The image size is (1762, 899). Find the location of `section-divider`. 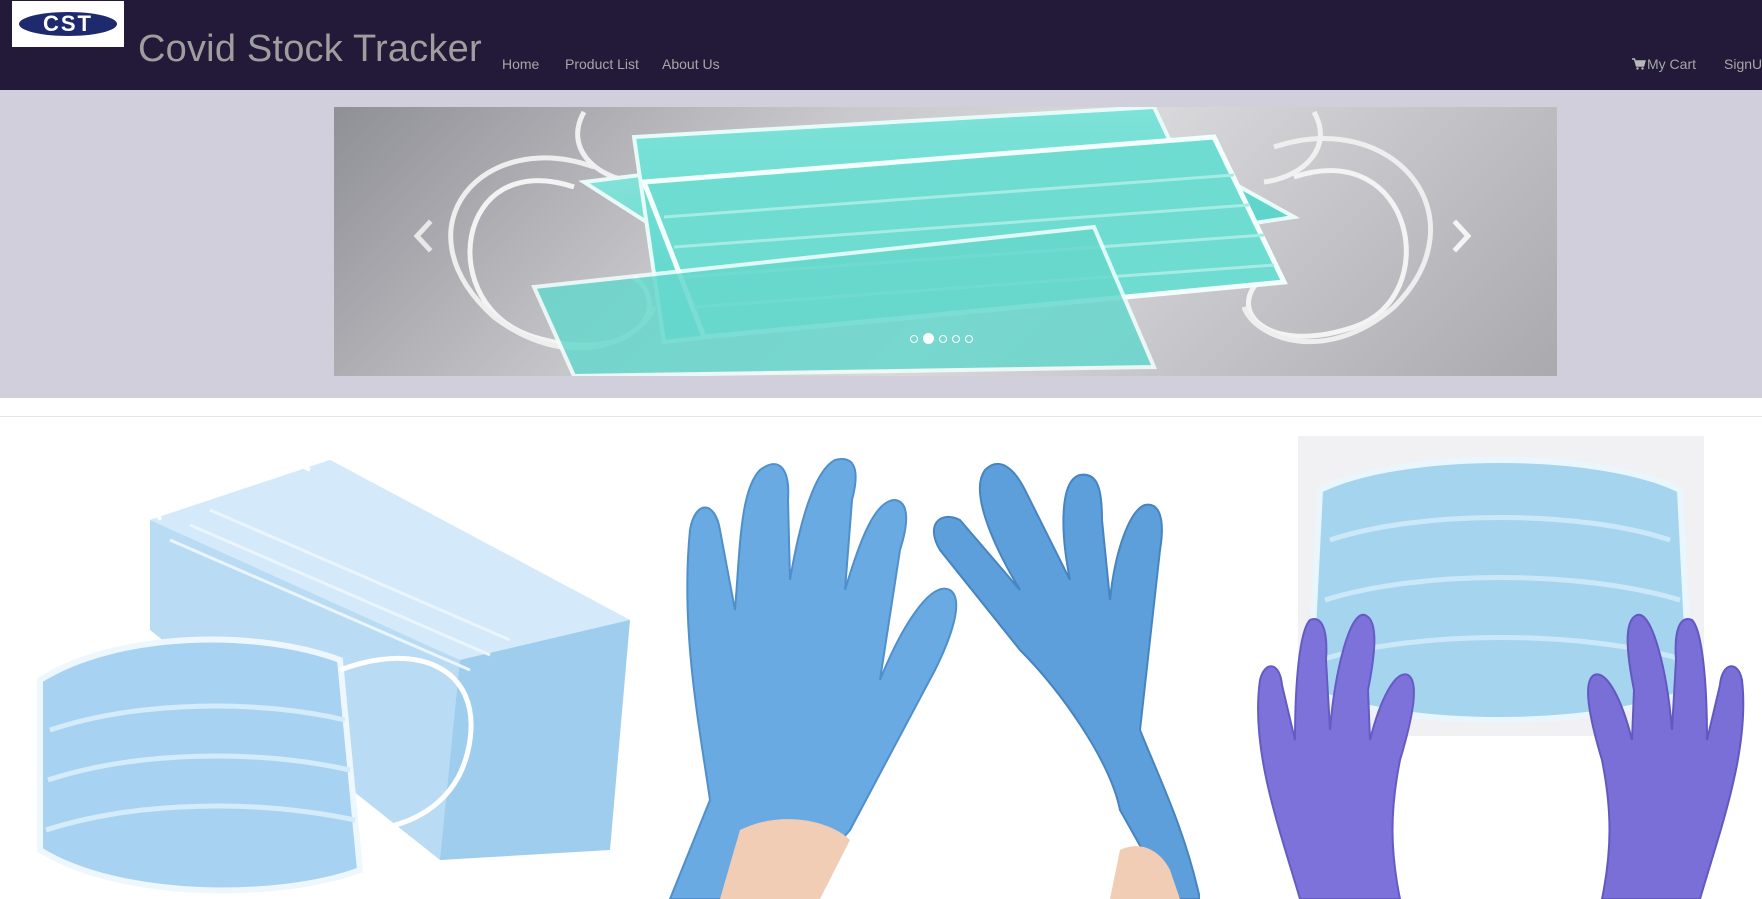

section-divider is located at coordinates (881, 416).